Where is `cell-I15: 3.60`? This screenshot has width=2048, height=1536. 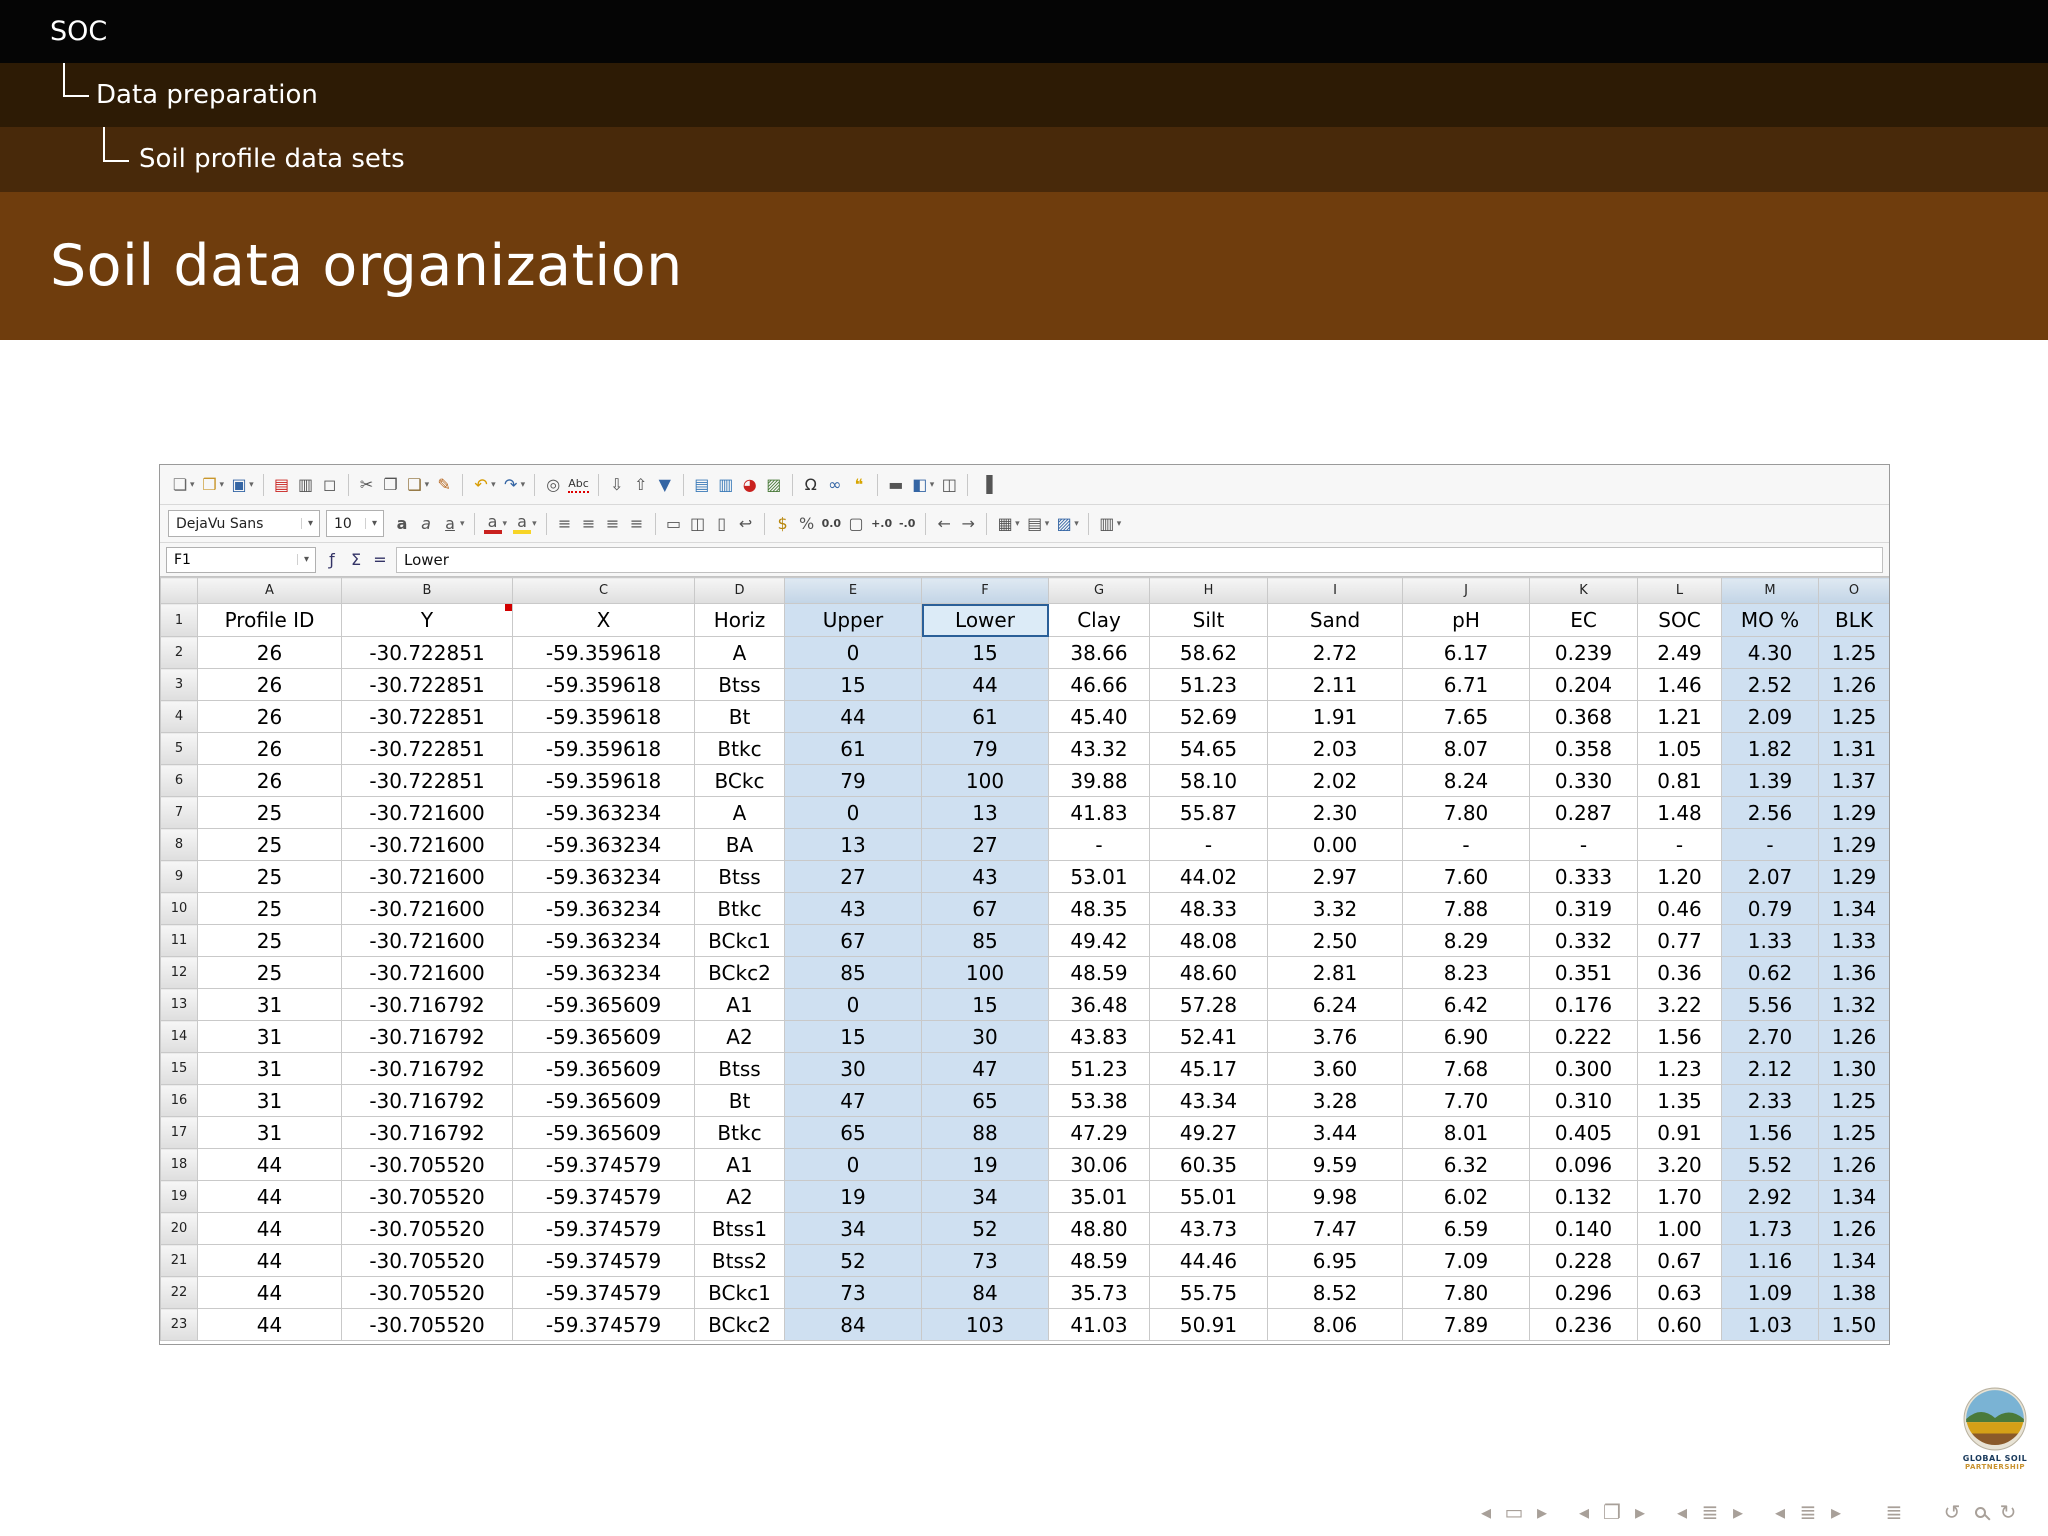
cell-I15: 3.60 is located at coordinates (1335, 1068).